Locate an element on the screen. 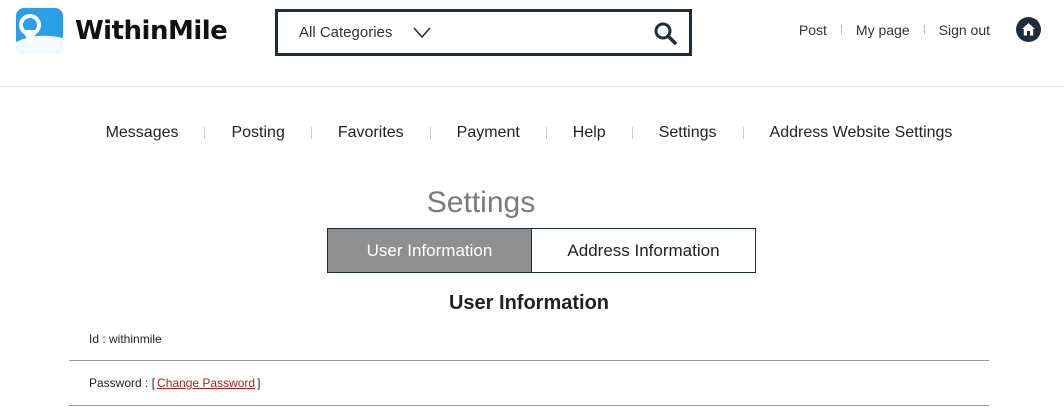  password-row: Password : [ Change Password ] is located at coordinates (529, 383).